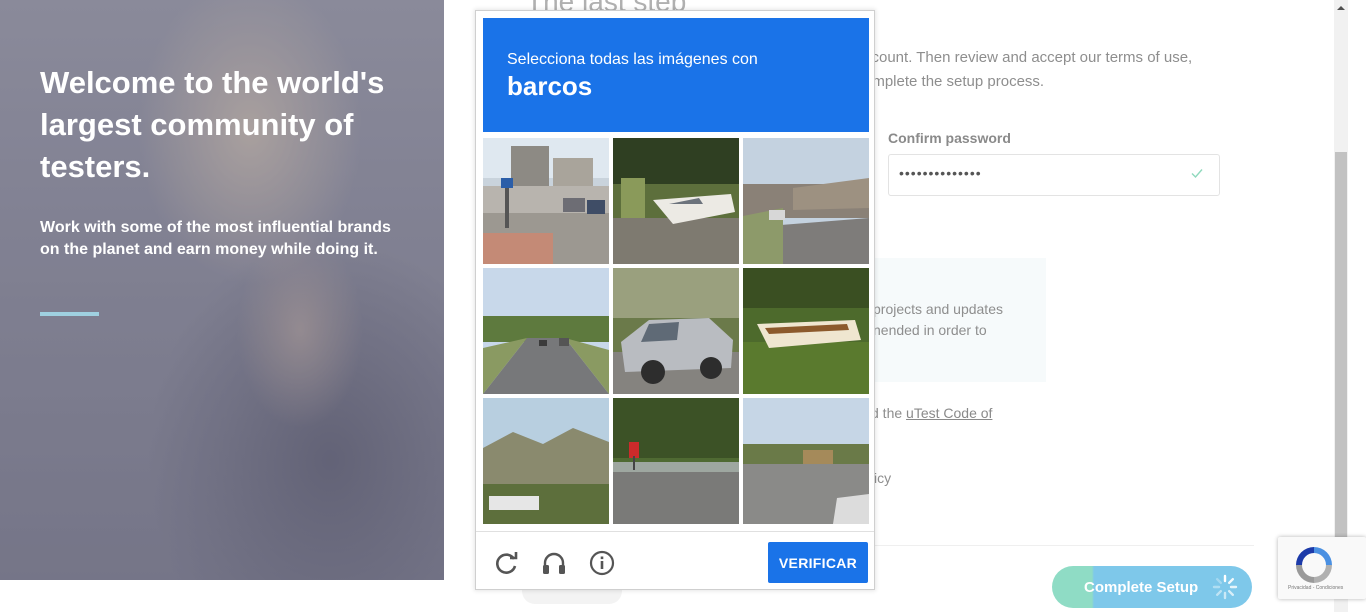 Image resolution: width=1366 pixels, height=612 pixels. What do you see at coordinates (949, 413) in the screenshot?
I see `code-of-conduct-link: uTest Code of` at bounding box center [949, 413].